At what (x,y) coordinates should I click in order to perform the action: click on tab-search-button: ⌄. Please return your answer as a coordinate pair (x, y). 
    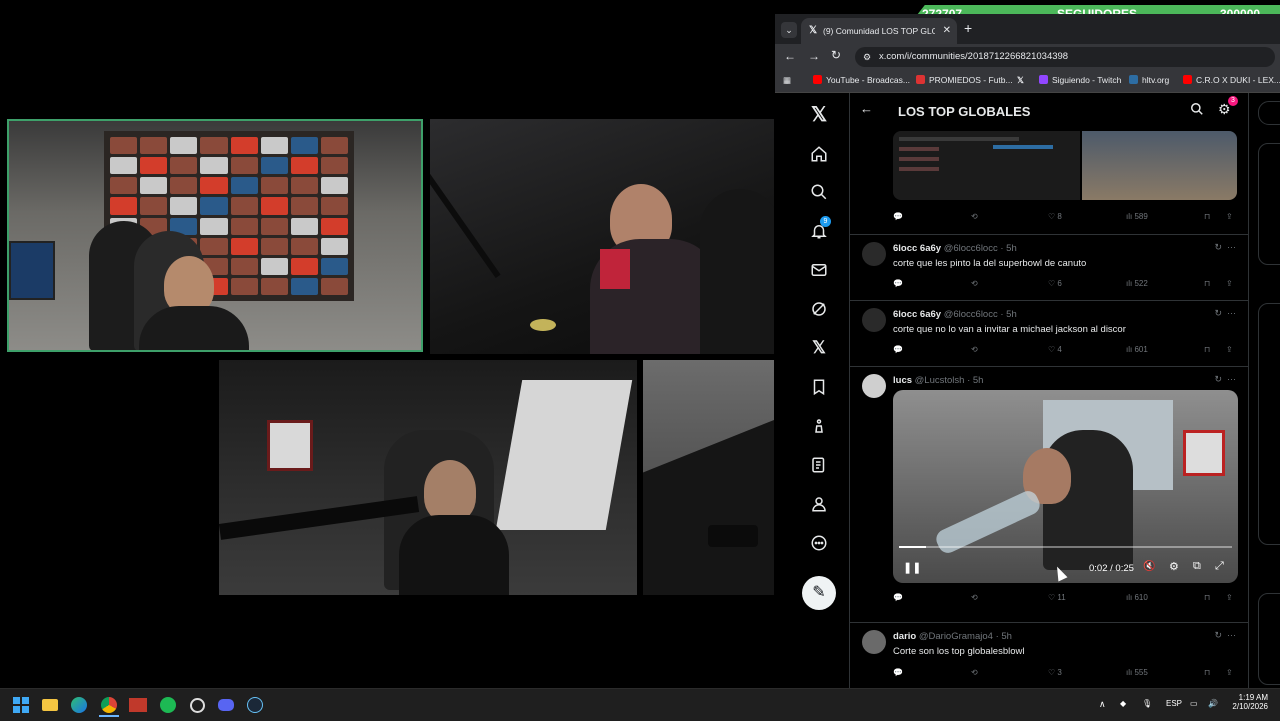
    Looking at the image, I should click on (789, 30).